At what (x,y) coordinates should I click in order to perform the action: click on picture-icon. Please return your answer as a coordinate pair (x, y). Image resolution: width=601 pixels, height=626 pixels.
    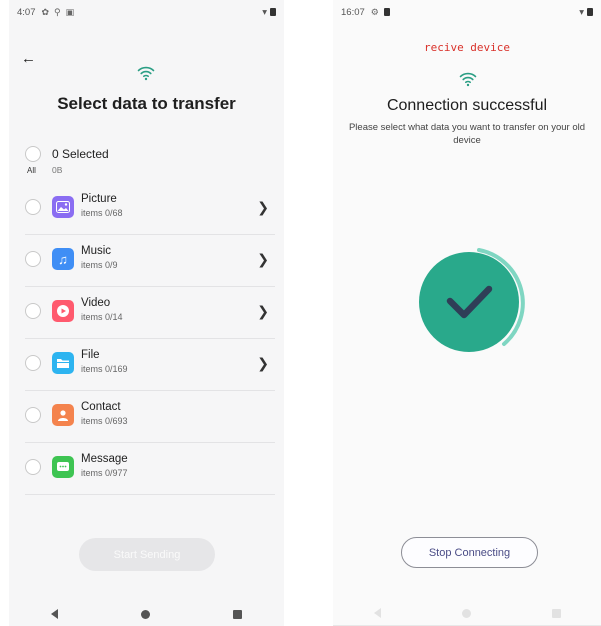
    Looking at the image, I should click on (63, 207).